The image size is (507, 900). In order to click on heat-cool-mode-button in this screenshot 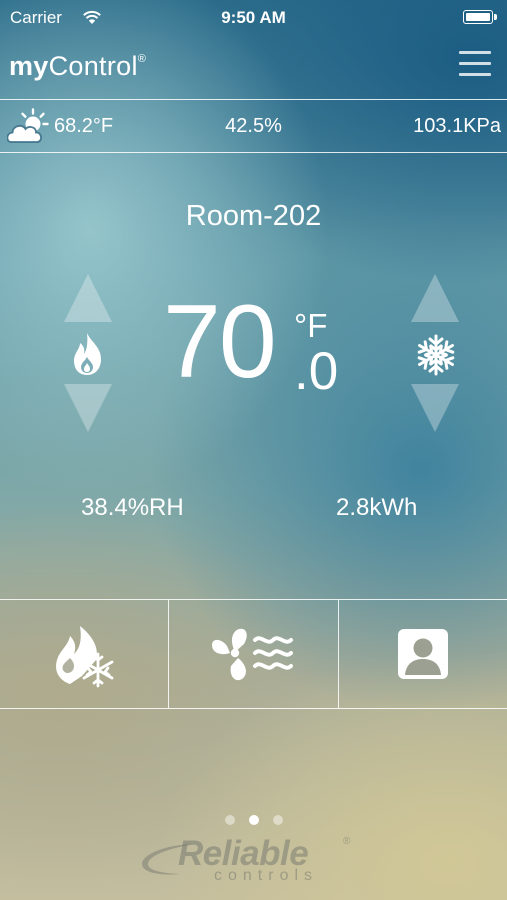, I will do `click(84, 654)`.